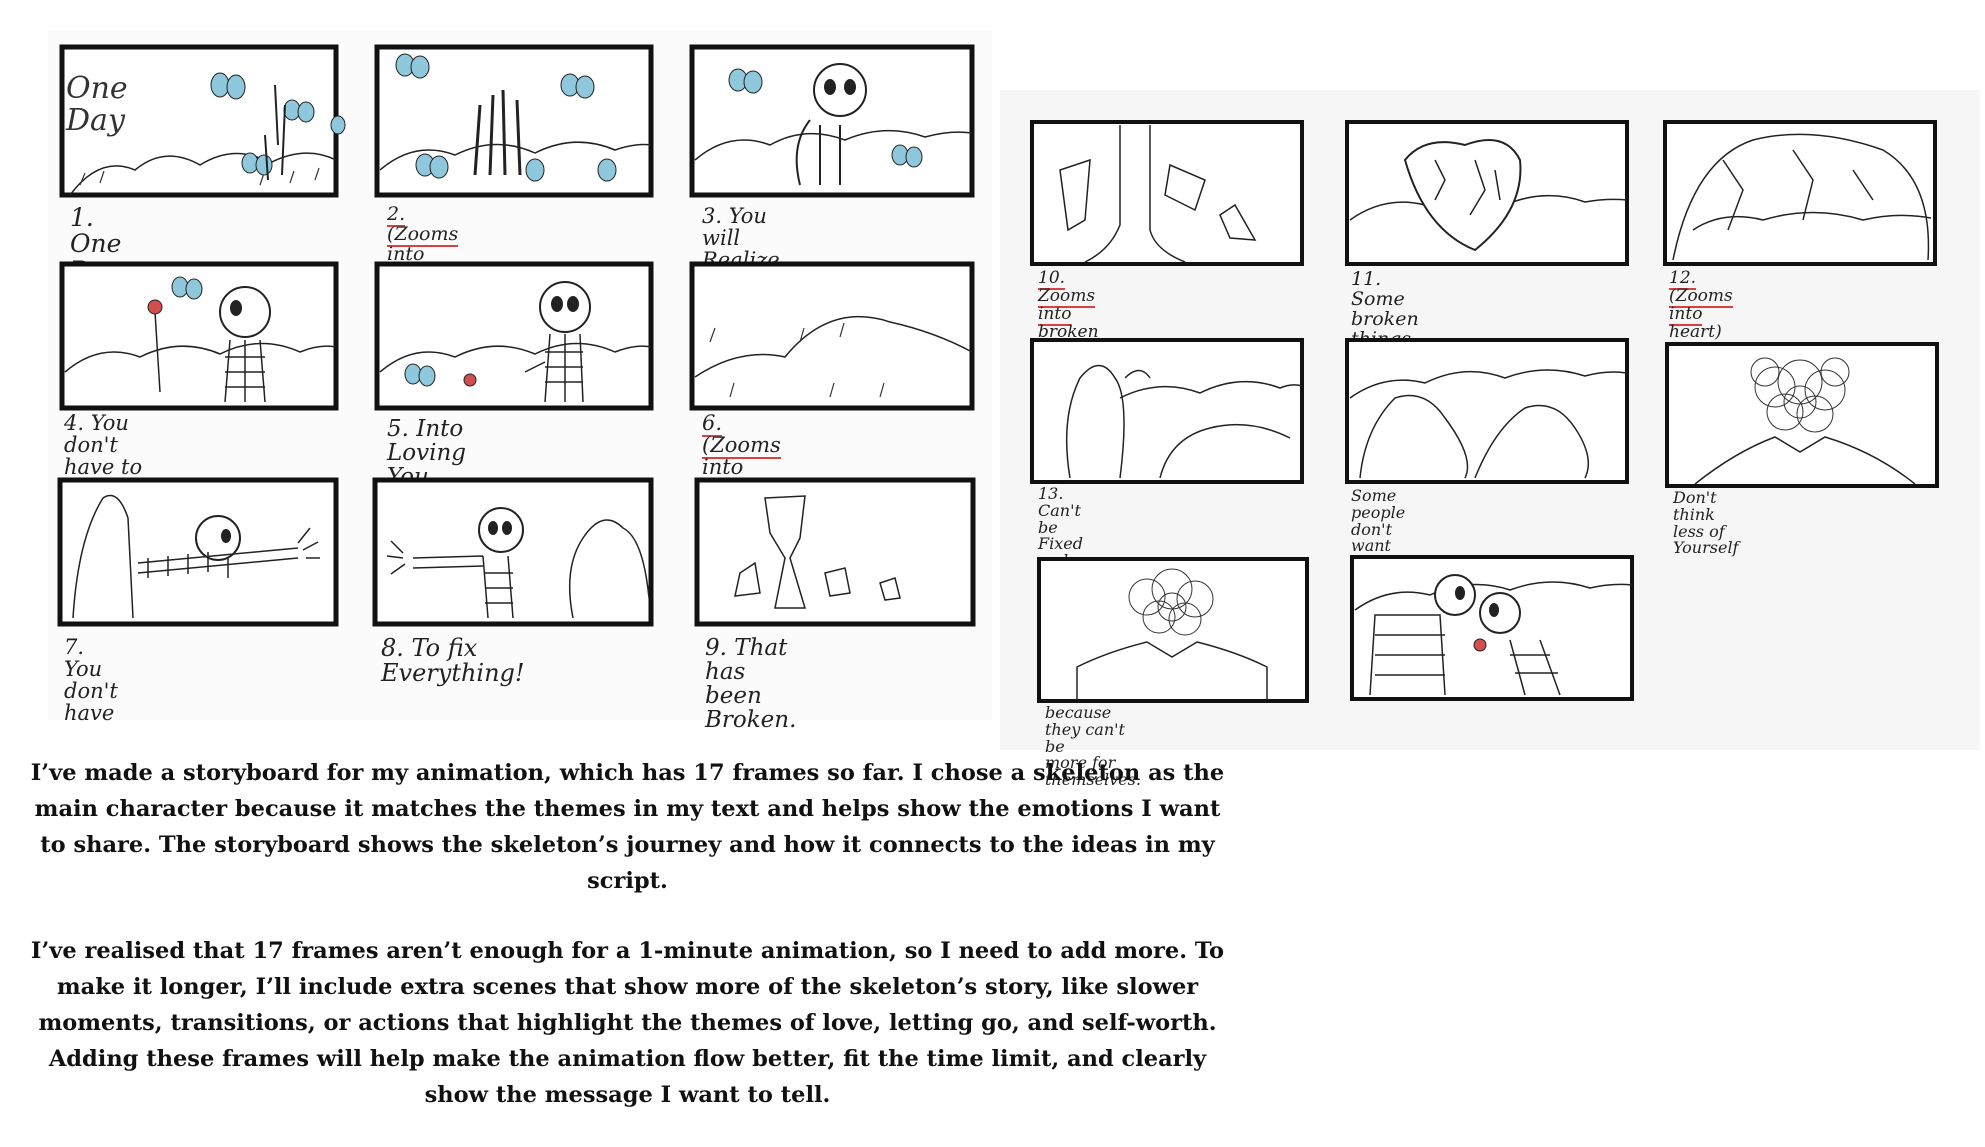 Image resolution: width=1985 pixels, height=1147 pixels. What do you see at coordinates (1487, 411) in the screenshot?
I see `frame-14-drawing` at bounding box center [1487, 411].